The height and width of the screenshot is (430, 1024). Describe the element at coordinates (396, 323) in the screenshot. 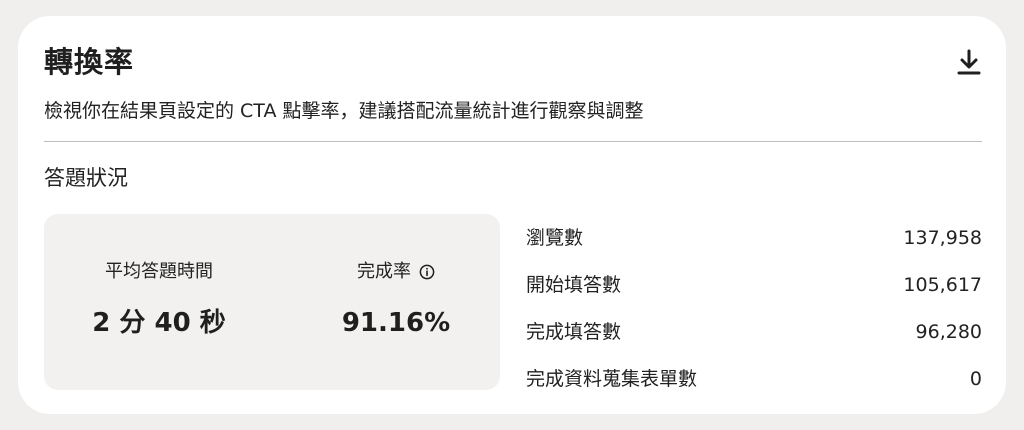

I see `completion-rate-value: 91.16%` at that location.